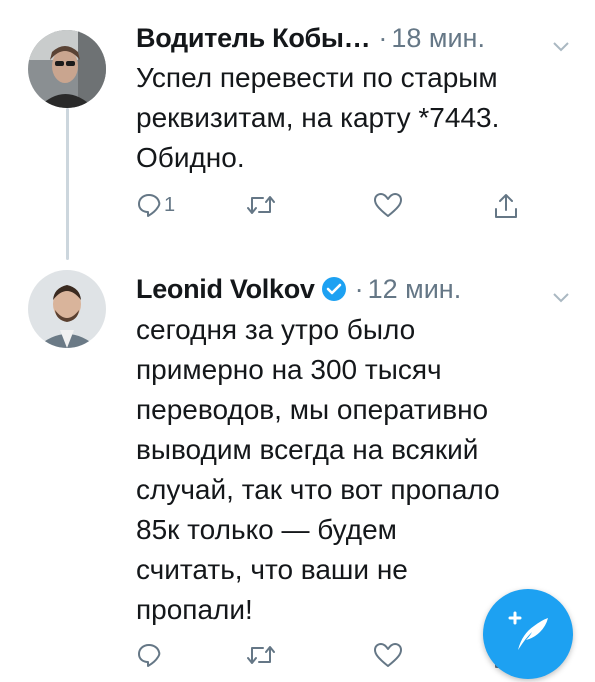 This screenshot has width=595, height=682. What do you see at coordinates (170, 204) in the screenshot?
I see `reply-count: 1` at bounding box center [170, 204].